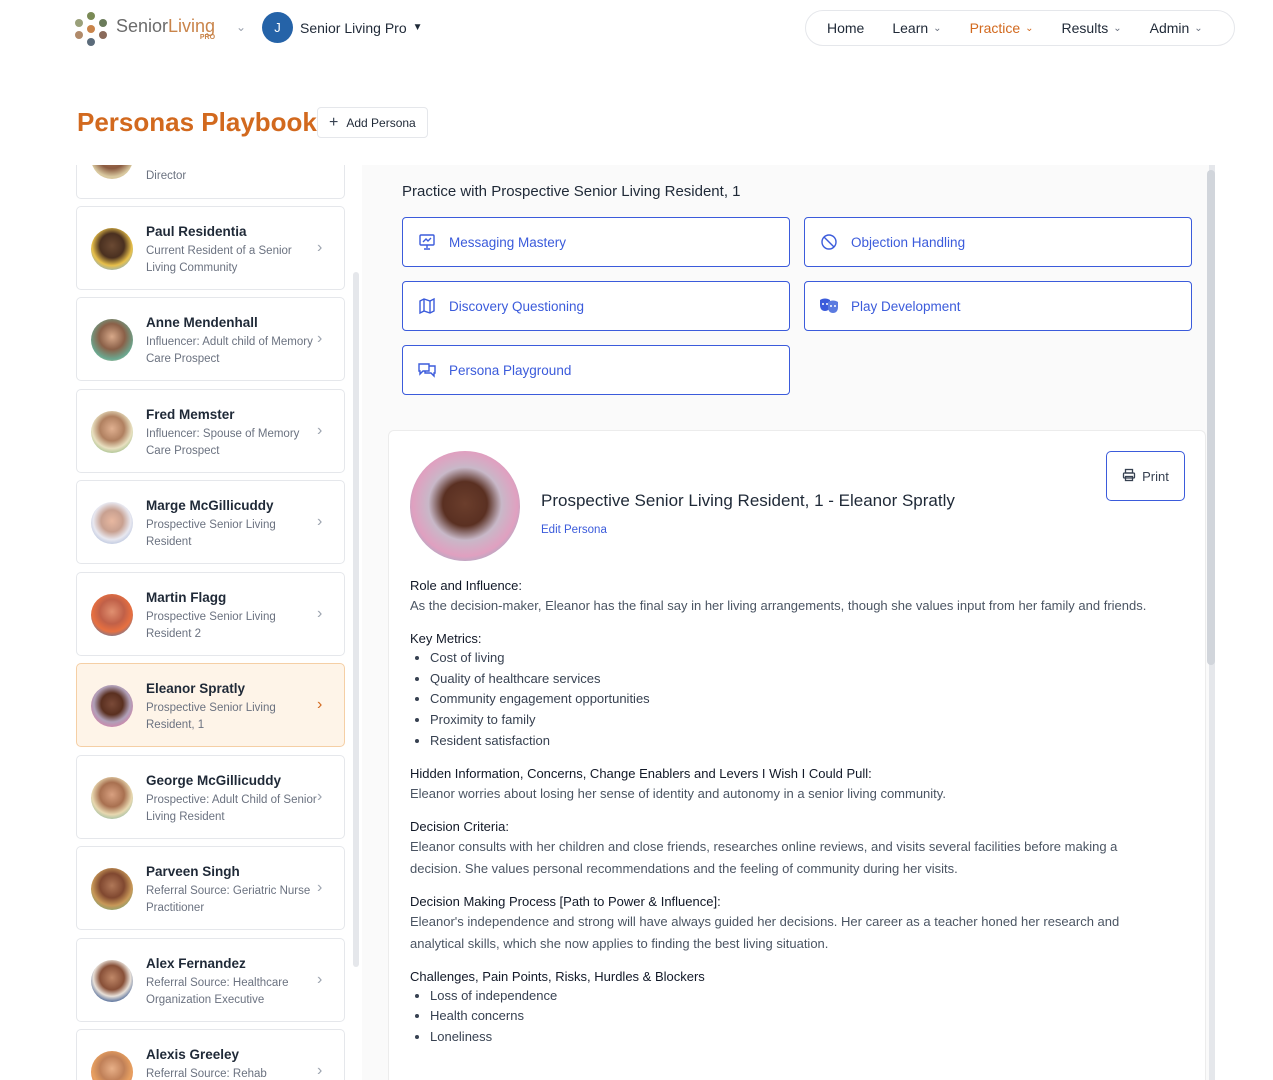 Image resolution: width=1273 pixels, height=1080 pixels. Describe the element at coordinates (800, 1016) in the screenshot. I see `list-item: Health concerns` at that location.